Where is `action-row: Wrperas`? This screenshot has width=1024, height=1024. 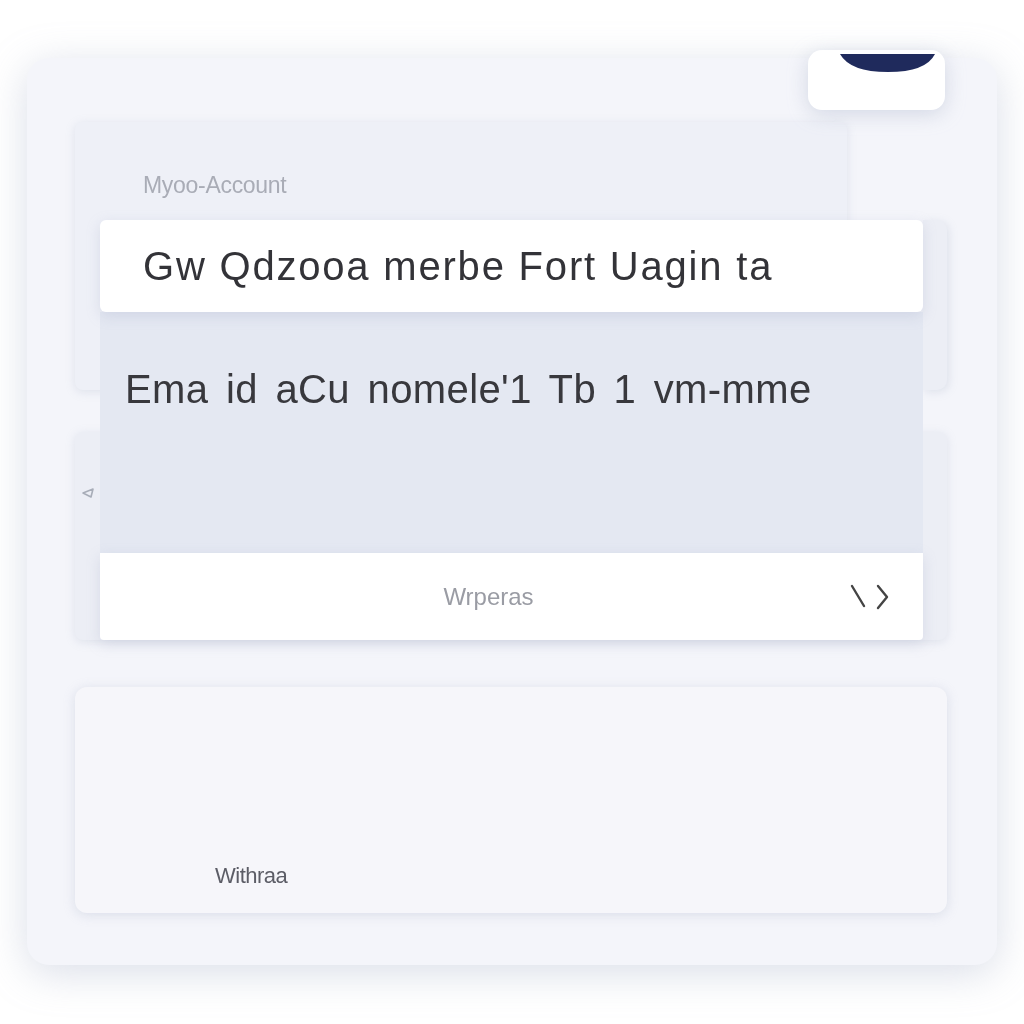 action-row: Wrperas is located at coordinates (511, 596).